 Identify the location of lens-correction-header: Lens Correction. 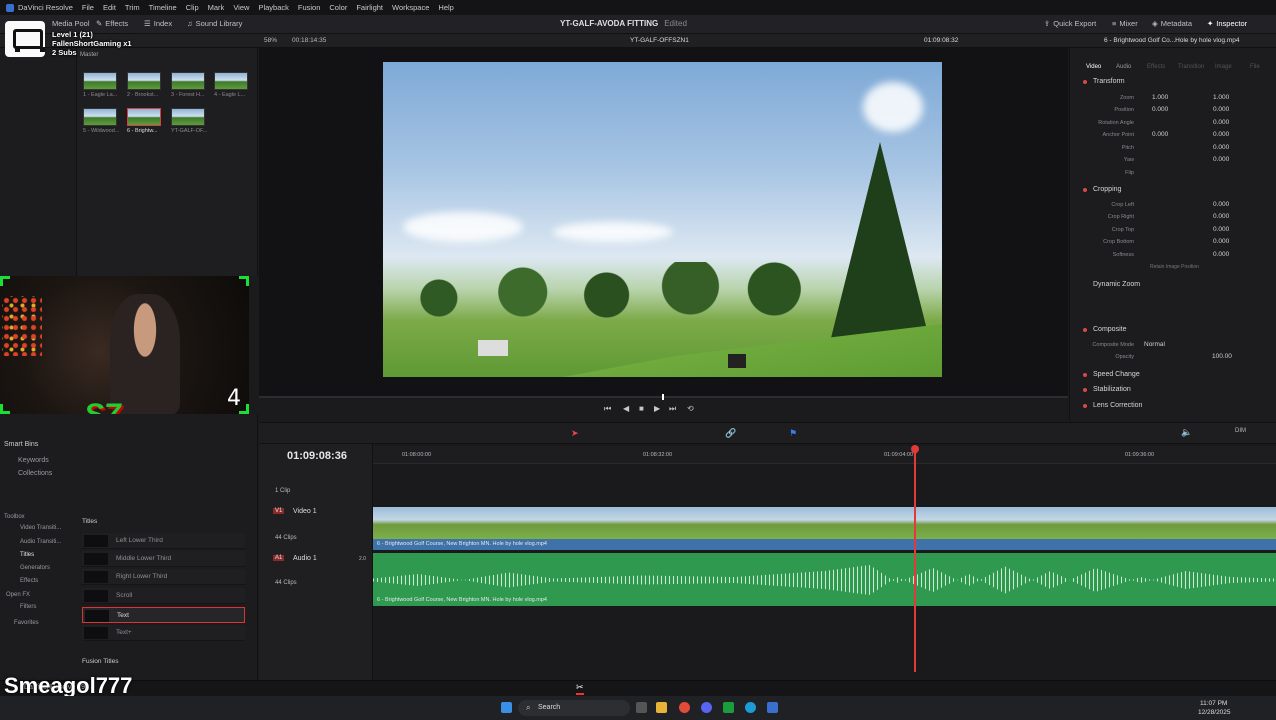
(1117, 405).